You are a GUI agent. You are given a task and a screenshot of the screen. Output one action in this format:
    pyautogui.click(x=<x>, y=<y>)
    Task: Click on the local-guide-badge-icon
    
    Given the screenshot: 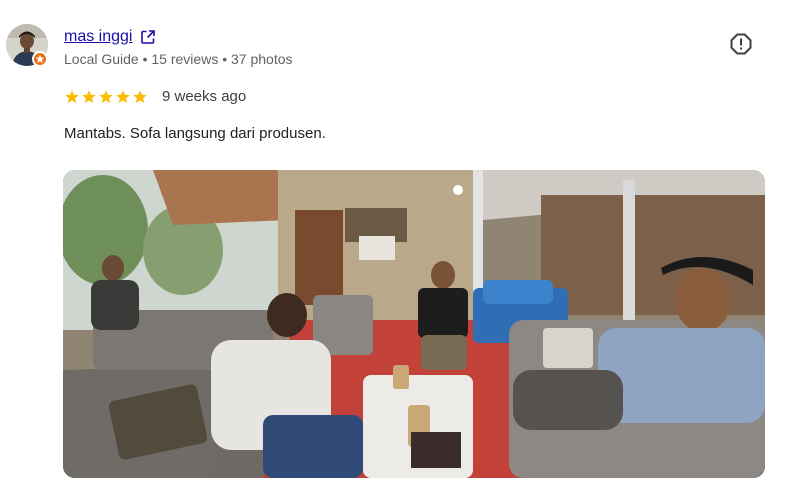 What is the action you would take?
    pyautogui.click(x=40, y=59)
    